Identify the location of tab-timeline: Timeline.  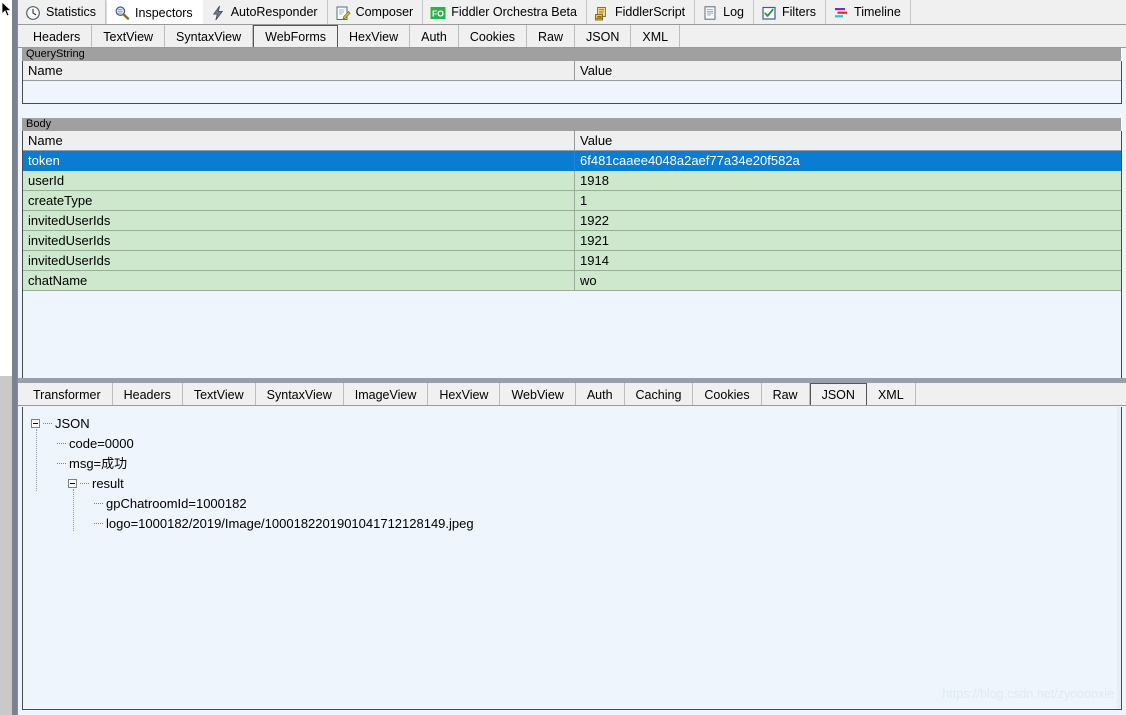
(868, 12).